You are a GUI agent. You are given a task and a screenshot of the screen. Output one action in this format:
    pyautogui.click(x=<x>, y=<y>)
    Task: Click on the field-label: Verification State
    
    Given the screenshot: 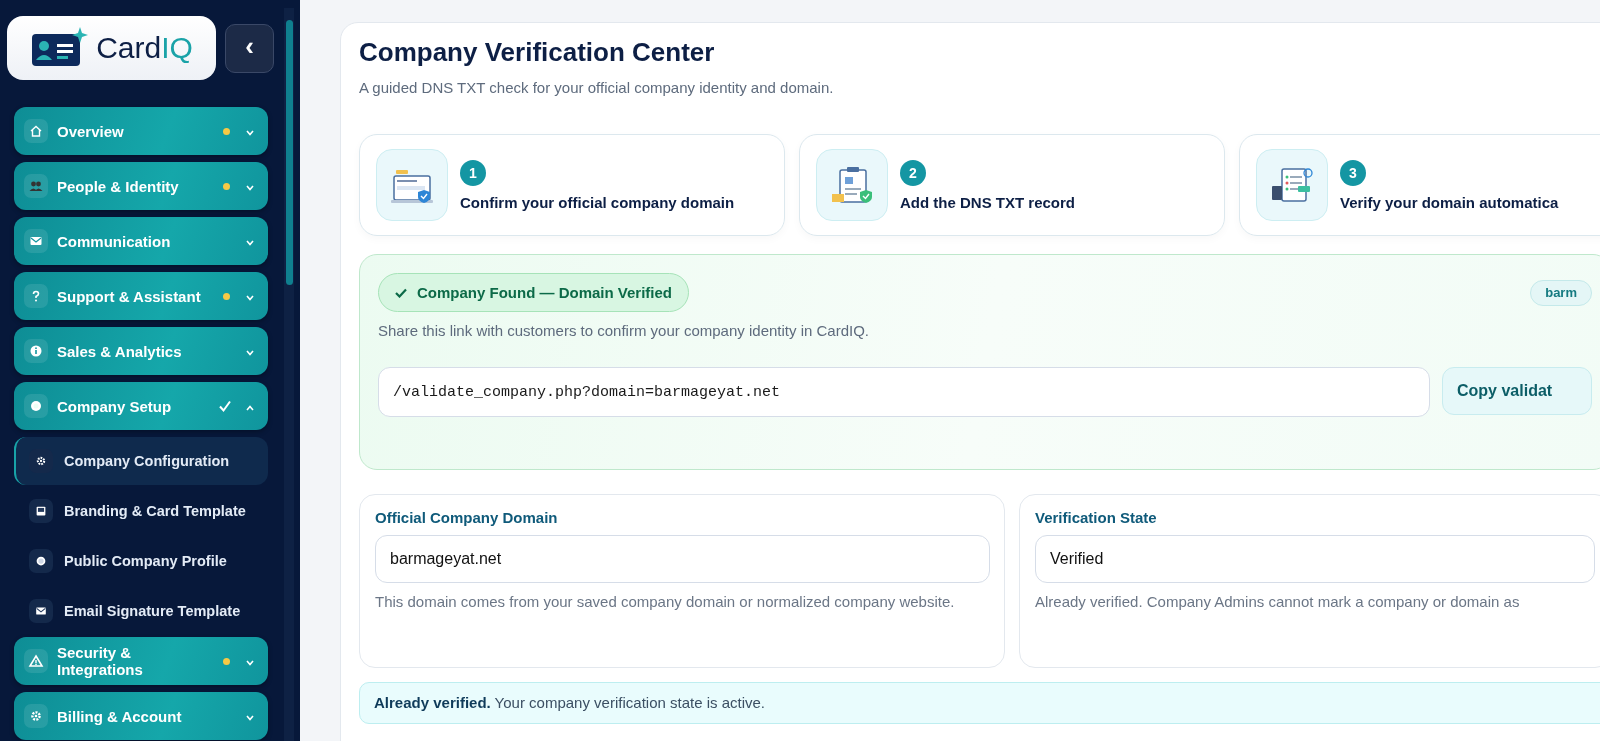 What is the action you would take?
    pyautogui.click(x=1096, y=517)
    